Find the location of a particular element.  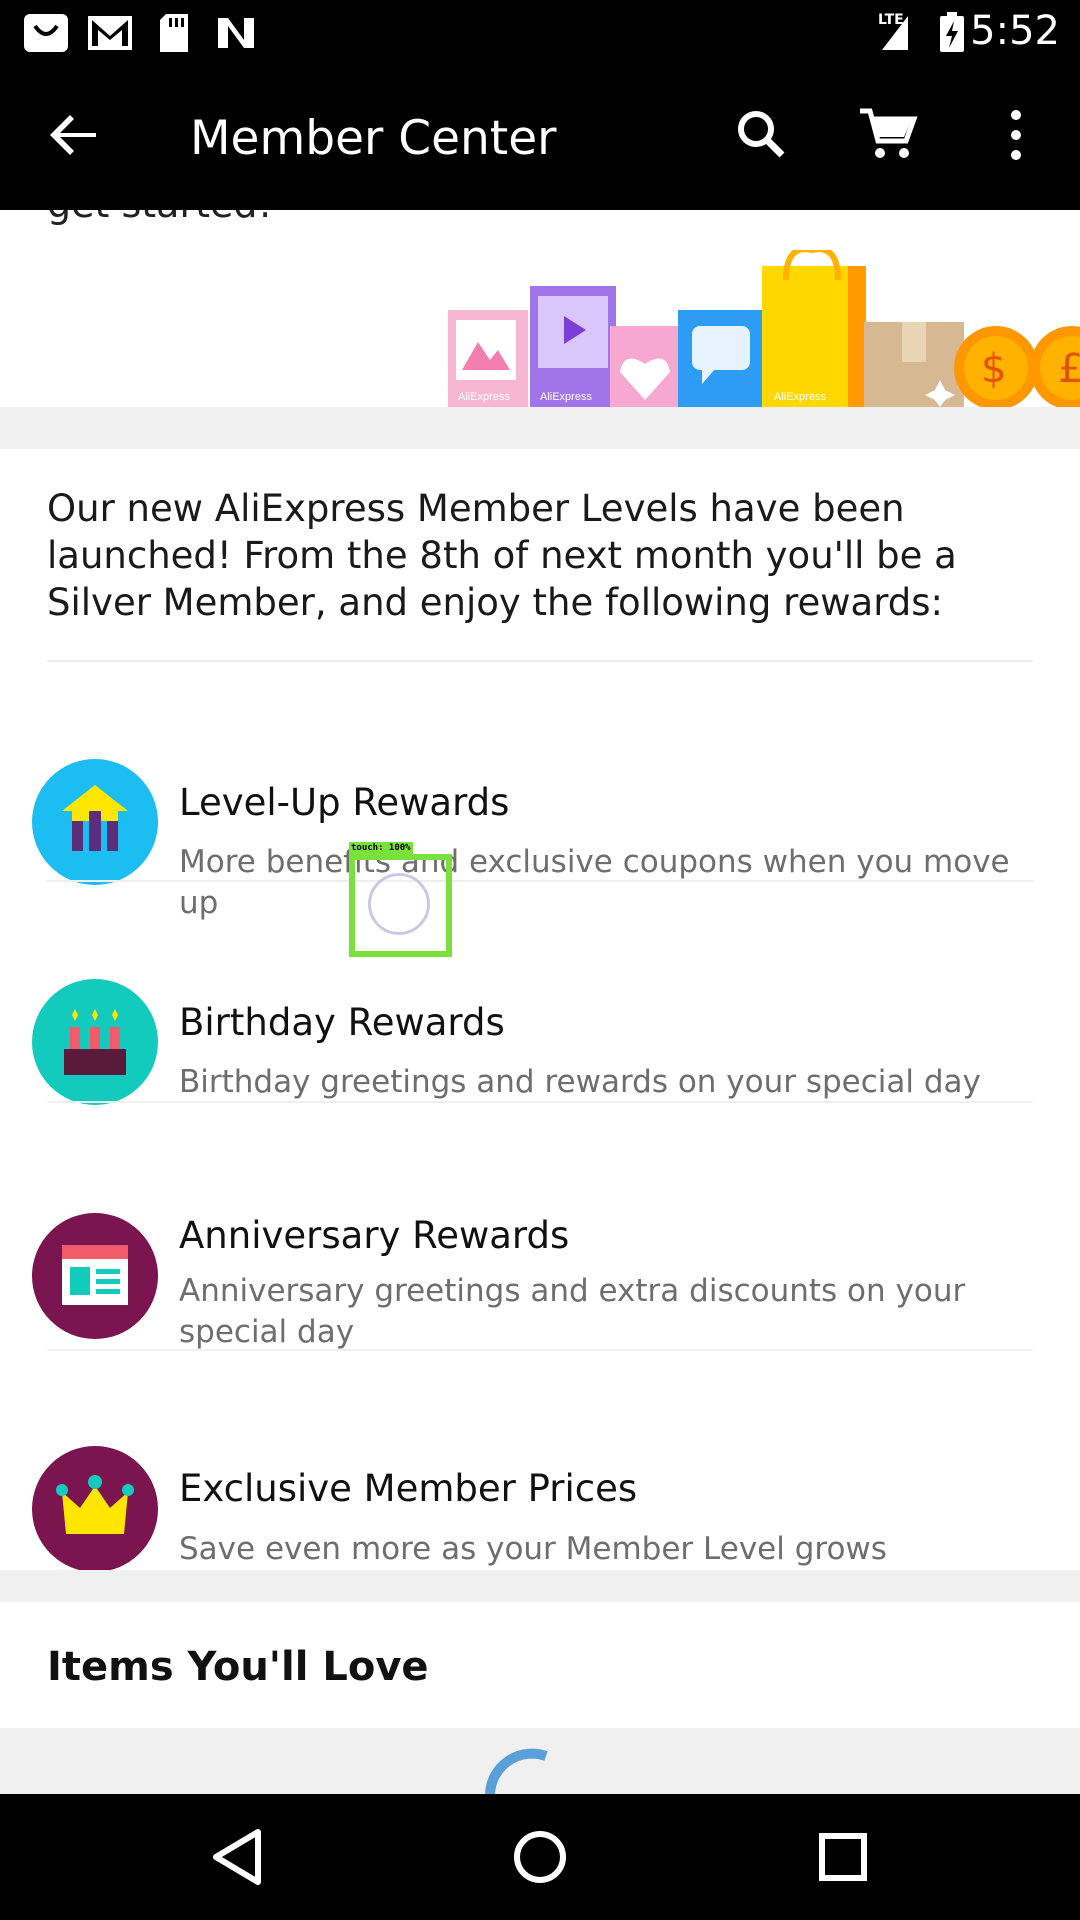

nav-back-icon is located at coordinates (239, 1857).